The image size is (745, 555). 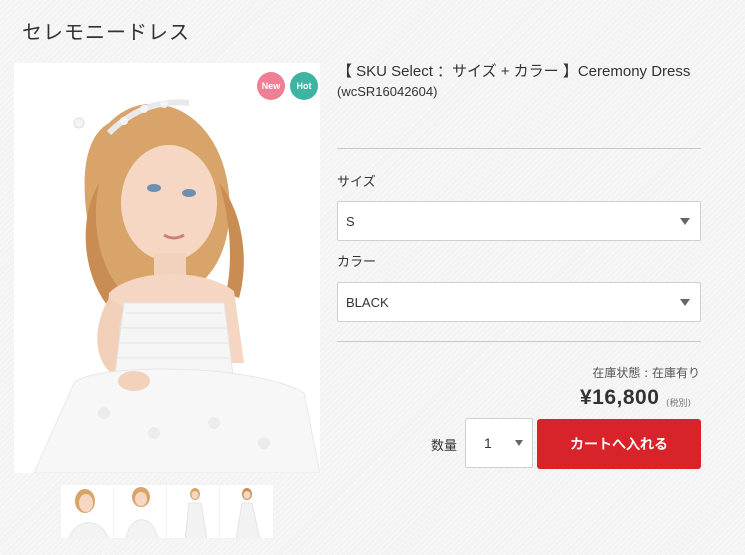 What do you see at coordinates (356, 182) in the screenshot?
I see `size-label: サイズ` at bounding box center [356, 182].